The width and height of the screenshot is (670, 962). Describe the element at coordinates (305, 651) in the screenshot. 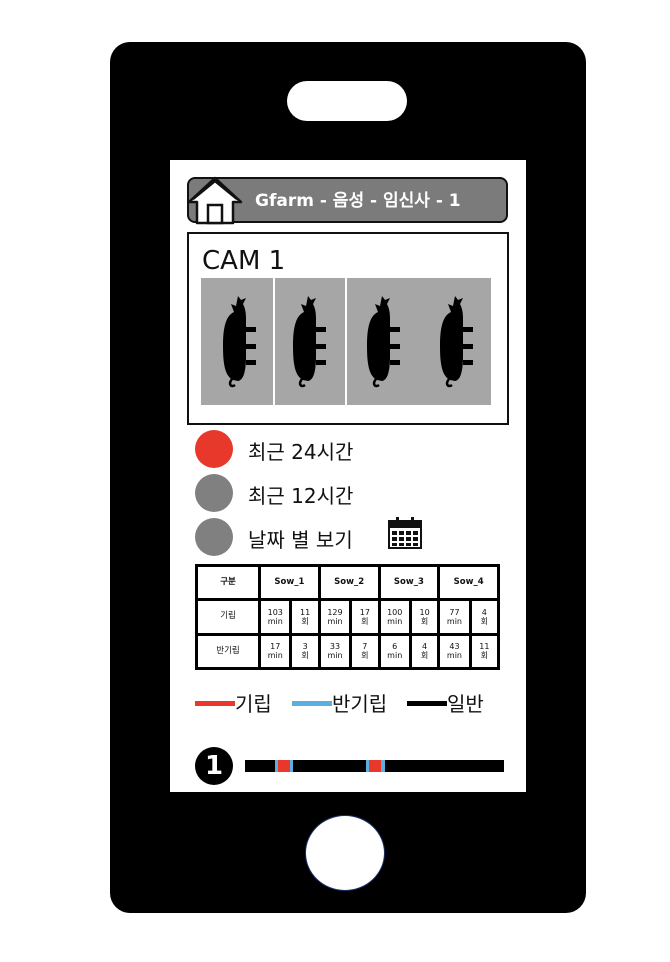

I see `count-cell: 3회` at that location.